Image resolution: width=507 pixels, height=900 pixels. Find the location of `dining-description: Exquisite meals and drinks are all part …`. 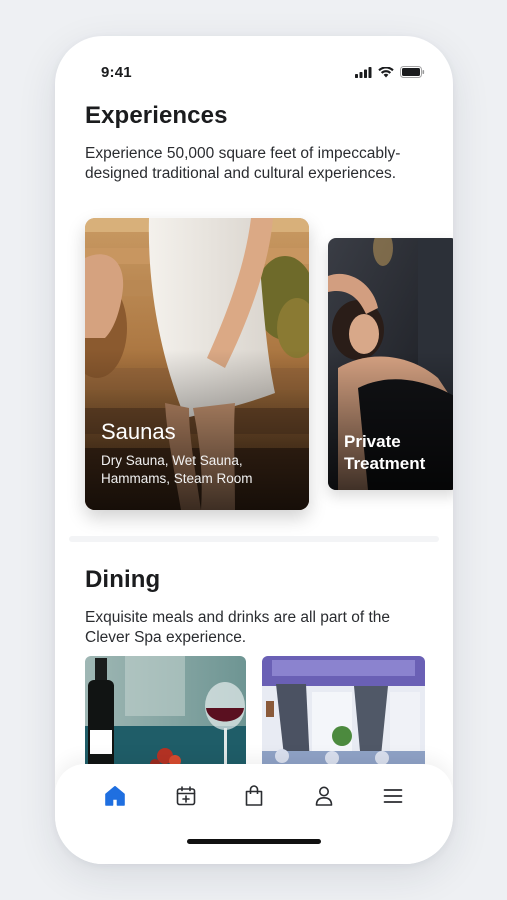

dining-description: Exquisite meals and drinks are all part … is located at coordinates (237, 627).